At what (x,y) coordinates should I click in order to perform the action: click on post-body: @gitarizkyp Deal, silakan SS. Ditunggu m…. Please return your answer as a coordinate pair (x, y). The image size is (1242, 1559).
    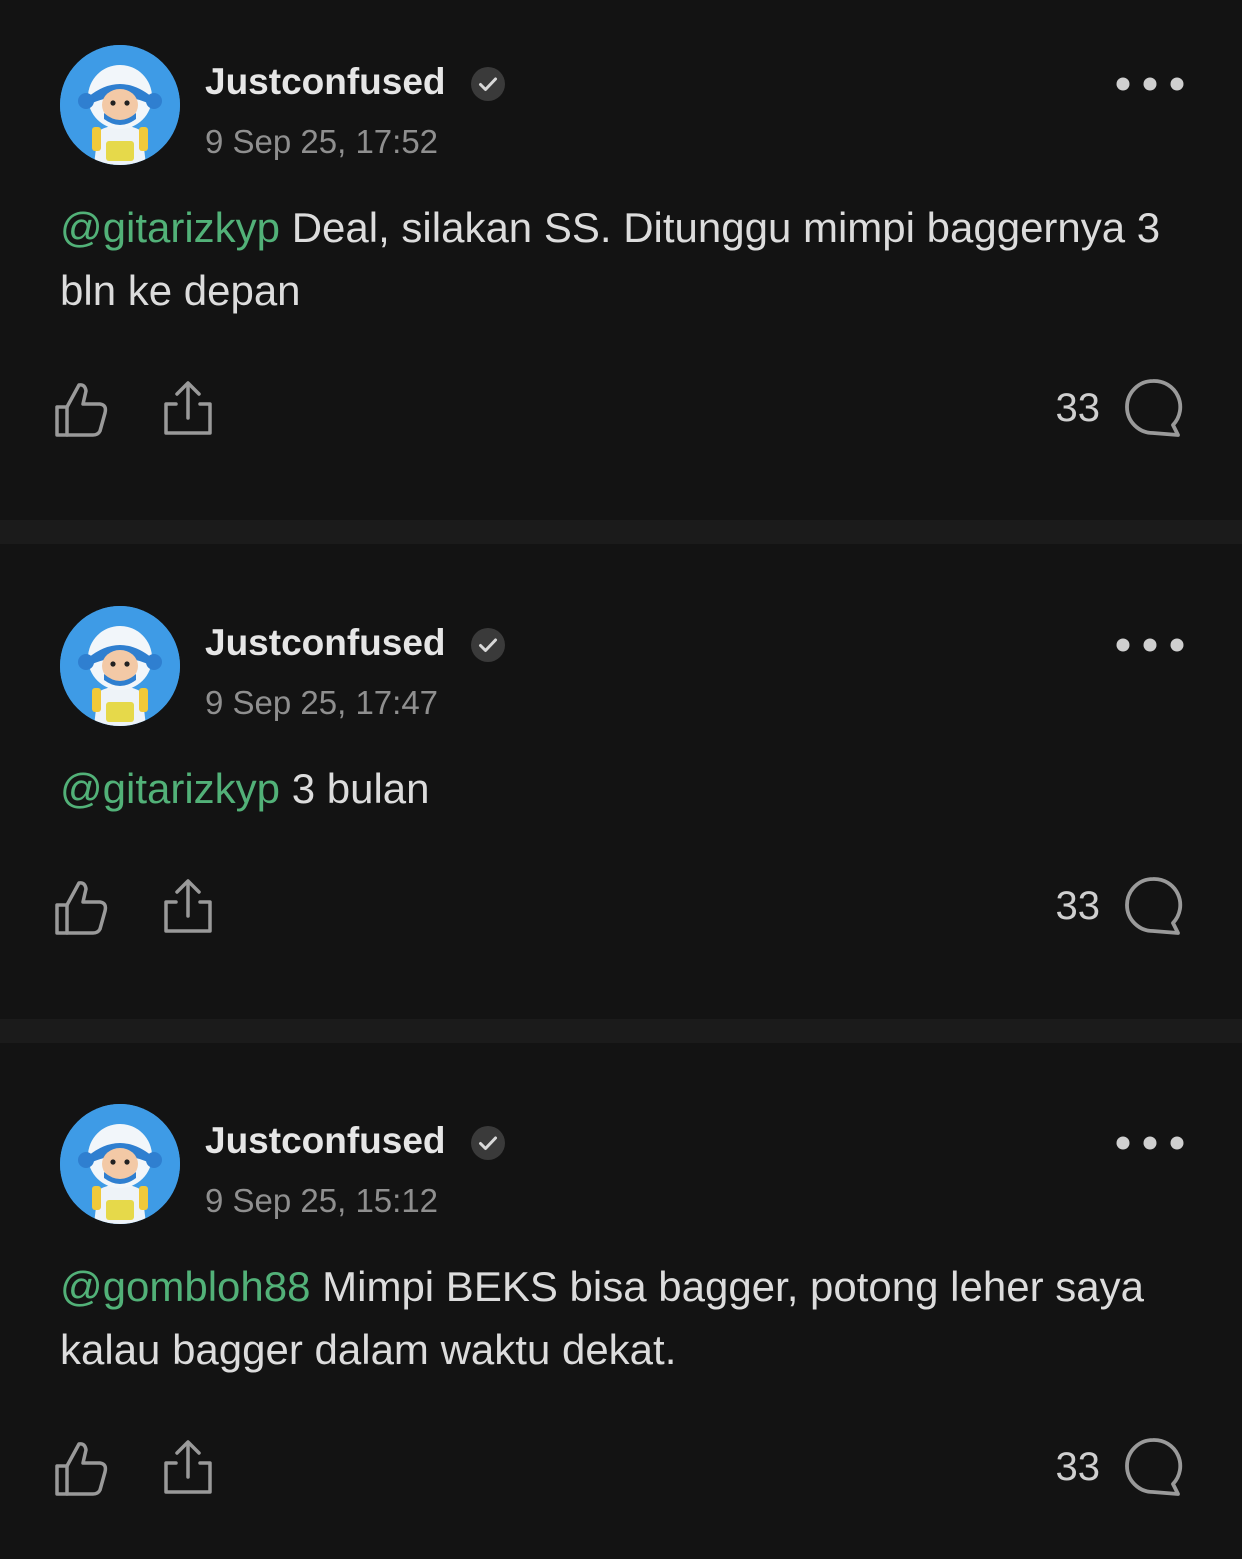
    Looking at the image, I should click on (625, 259).